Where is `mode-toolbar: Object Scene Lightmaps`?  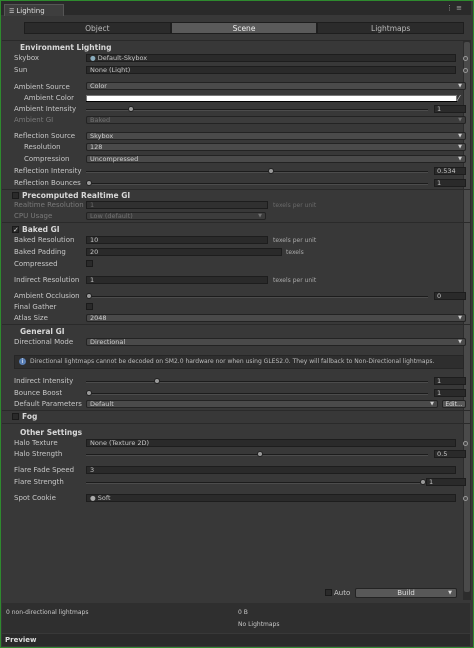 mode-toolbar: Object Scene Lightmaps is located at coordinates (244, 28).